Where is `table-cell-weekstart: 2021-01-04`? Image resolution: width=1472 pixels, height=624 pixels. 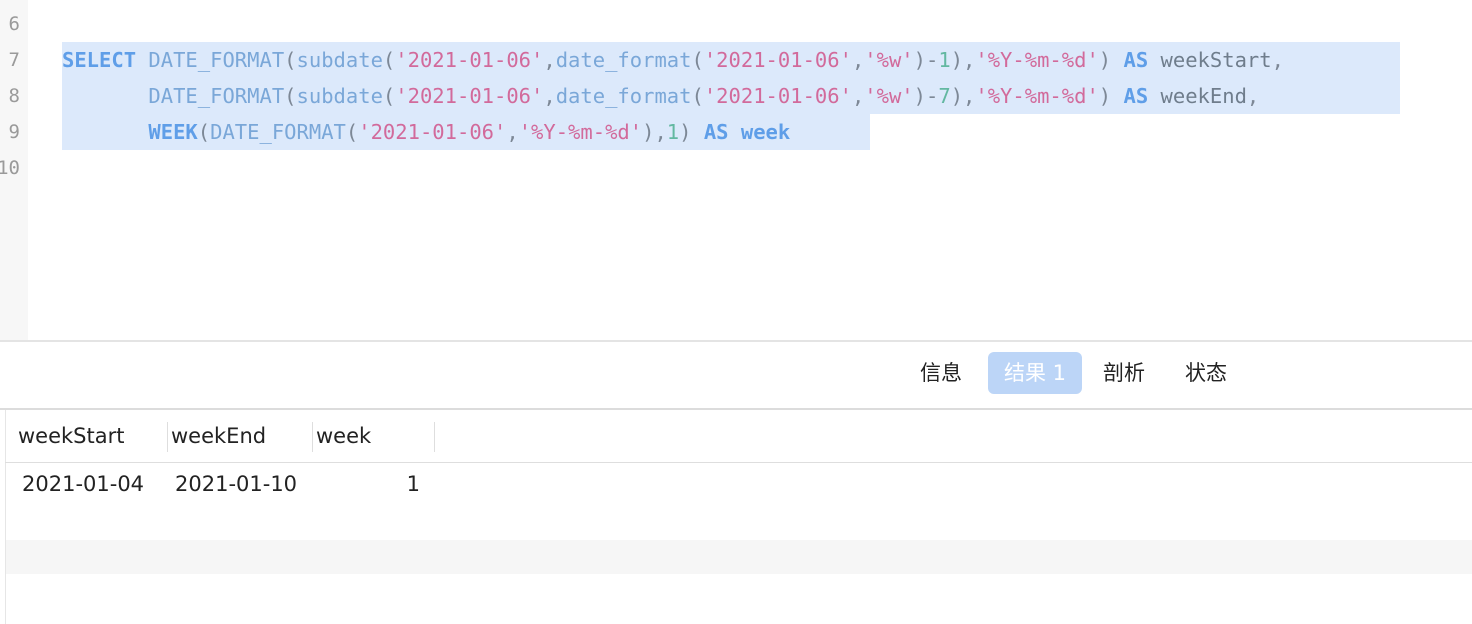 table-cell-weekstart: 2021-01-04 is located at coordinates (83, 484).